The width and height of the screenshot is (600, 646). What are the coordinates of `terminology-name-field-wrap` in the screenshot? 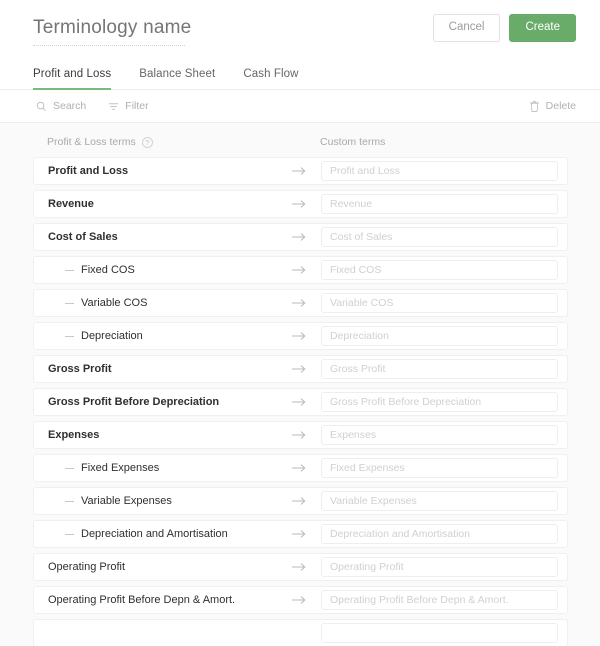 It's located at (183, 28).